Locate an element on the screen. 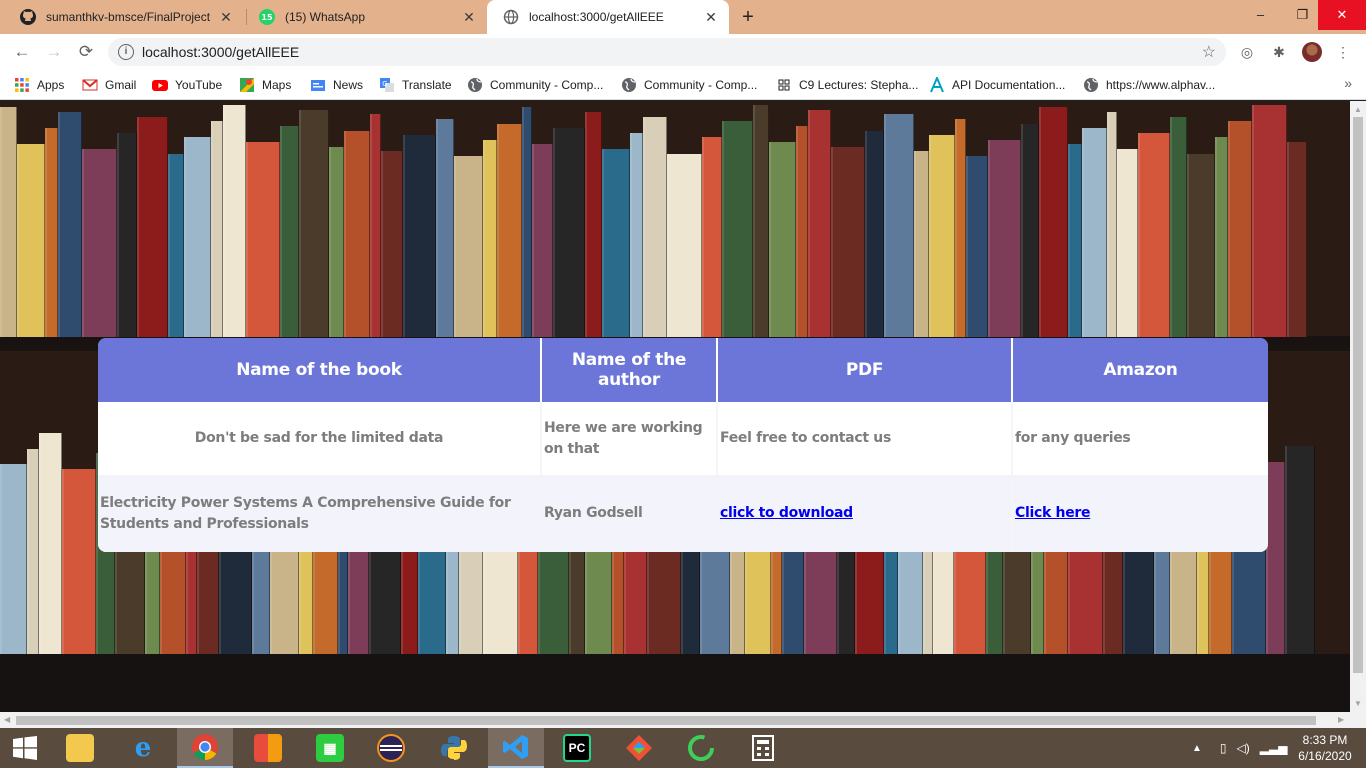 The width and height of the screenshot is (1366, 768). profile-avatar is located at coordinates (1312, 52).